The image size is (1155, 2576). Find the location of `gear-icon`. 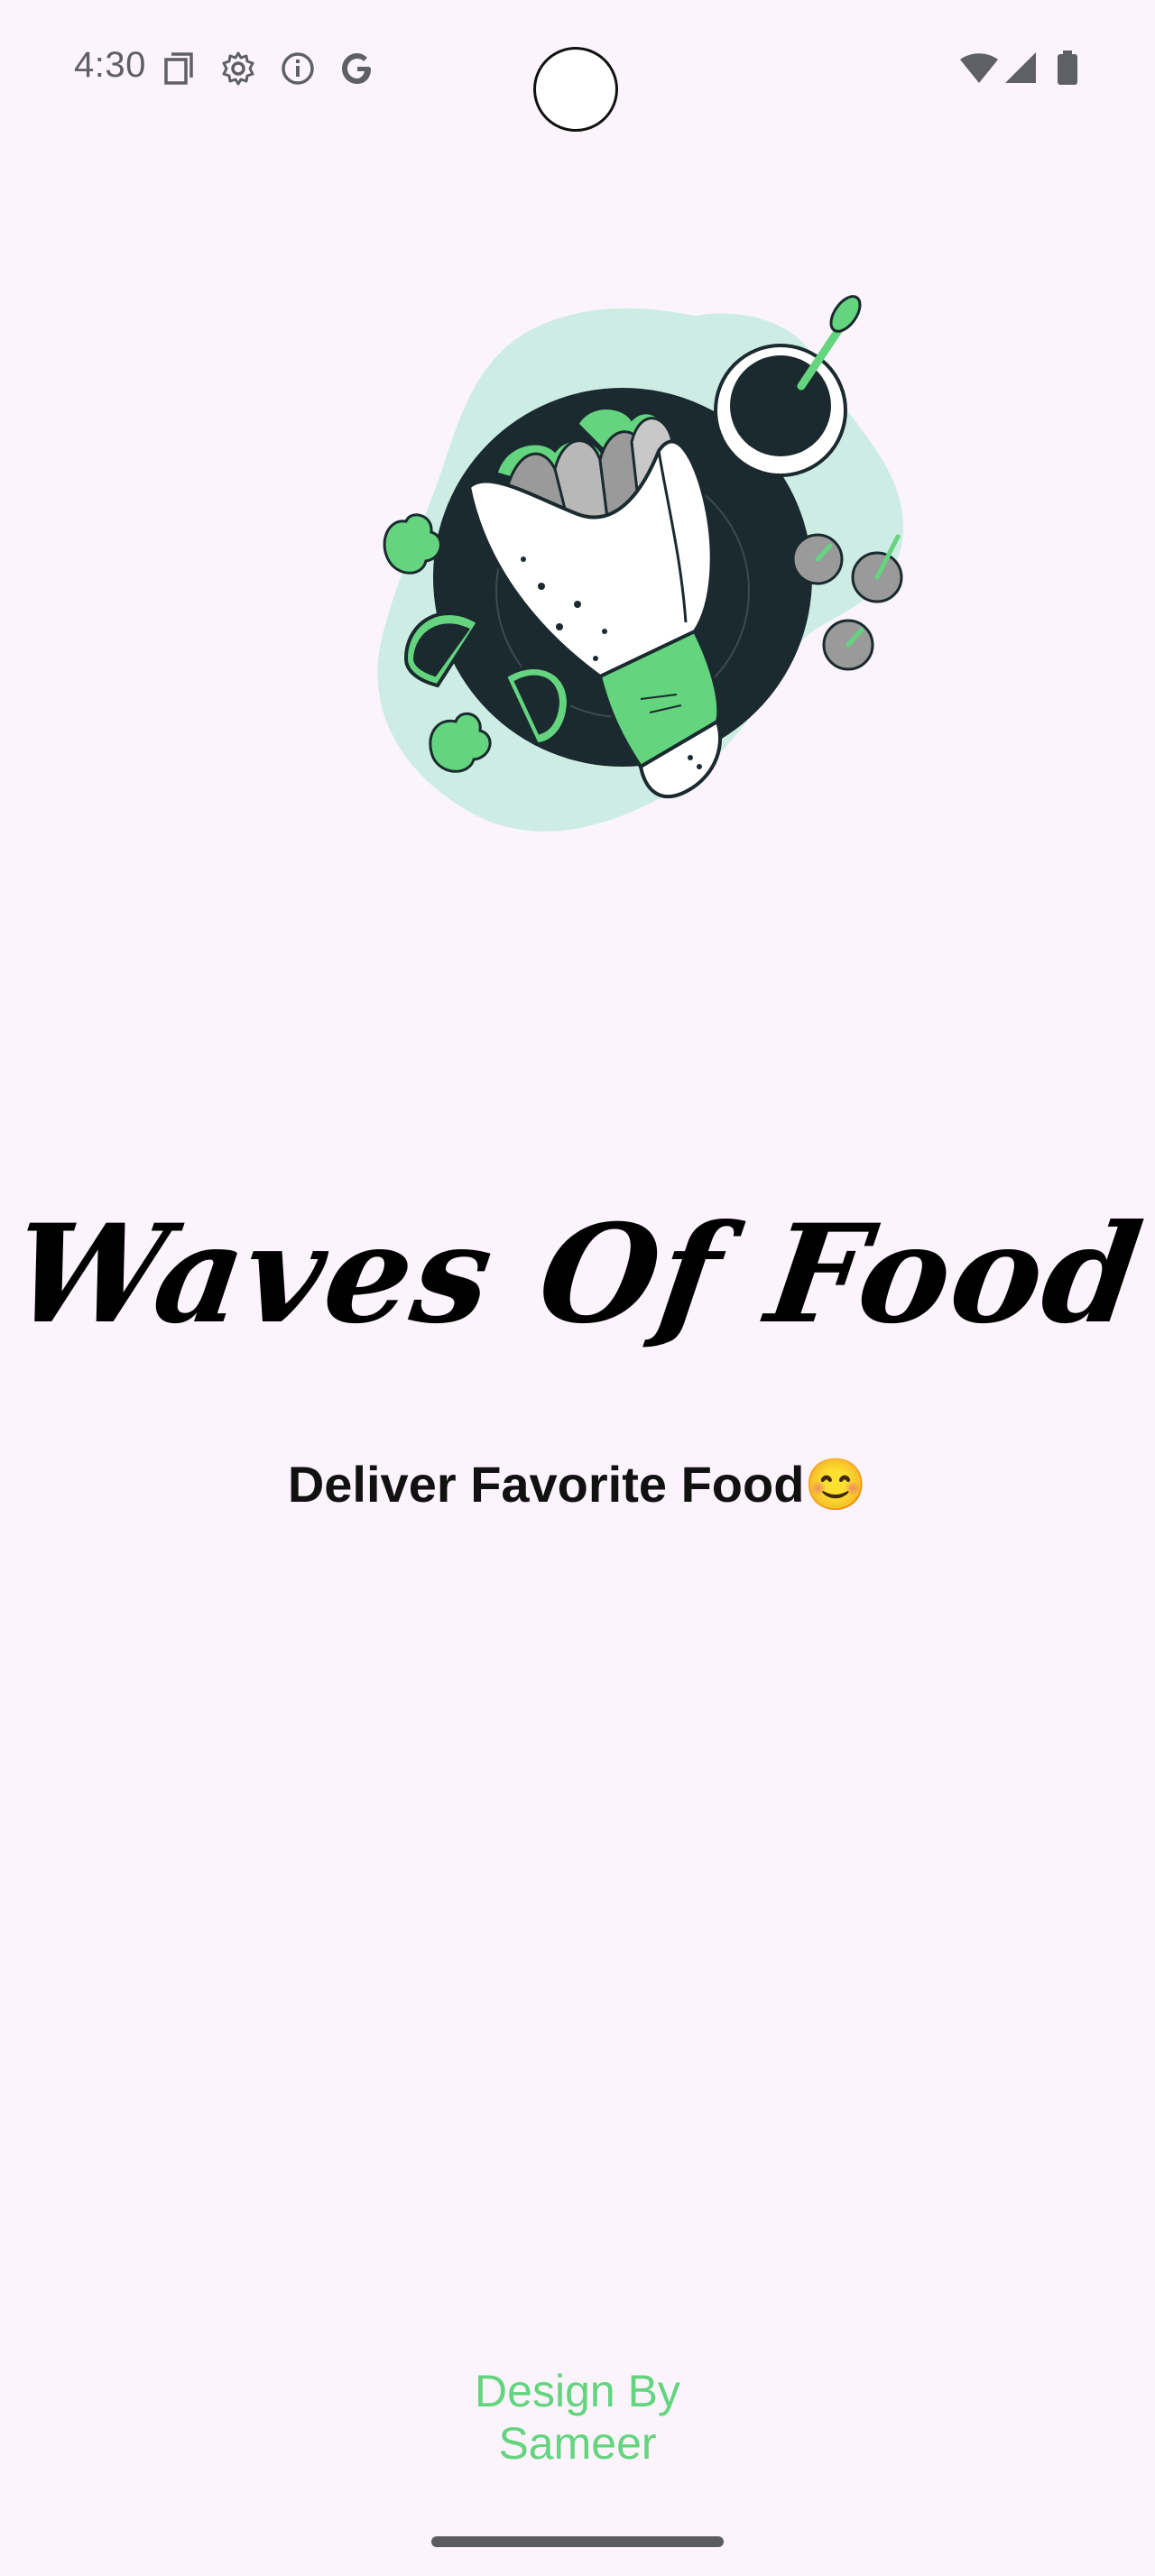

gear-icon is located at coordinates (238, 69).